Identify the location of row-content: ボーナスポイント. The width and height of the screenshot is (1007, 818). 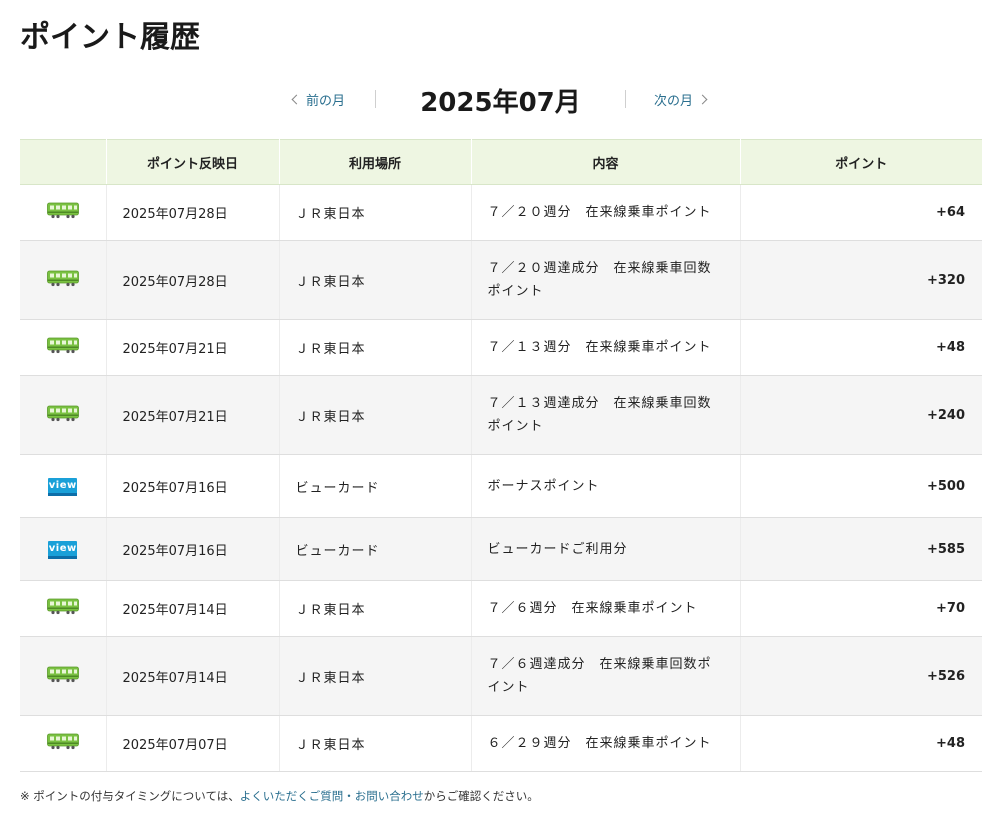
(606, 486).